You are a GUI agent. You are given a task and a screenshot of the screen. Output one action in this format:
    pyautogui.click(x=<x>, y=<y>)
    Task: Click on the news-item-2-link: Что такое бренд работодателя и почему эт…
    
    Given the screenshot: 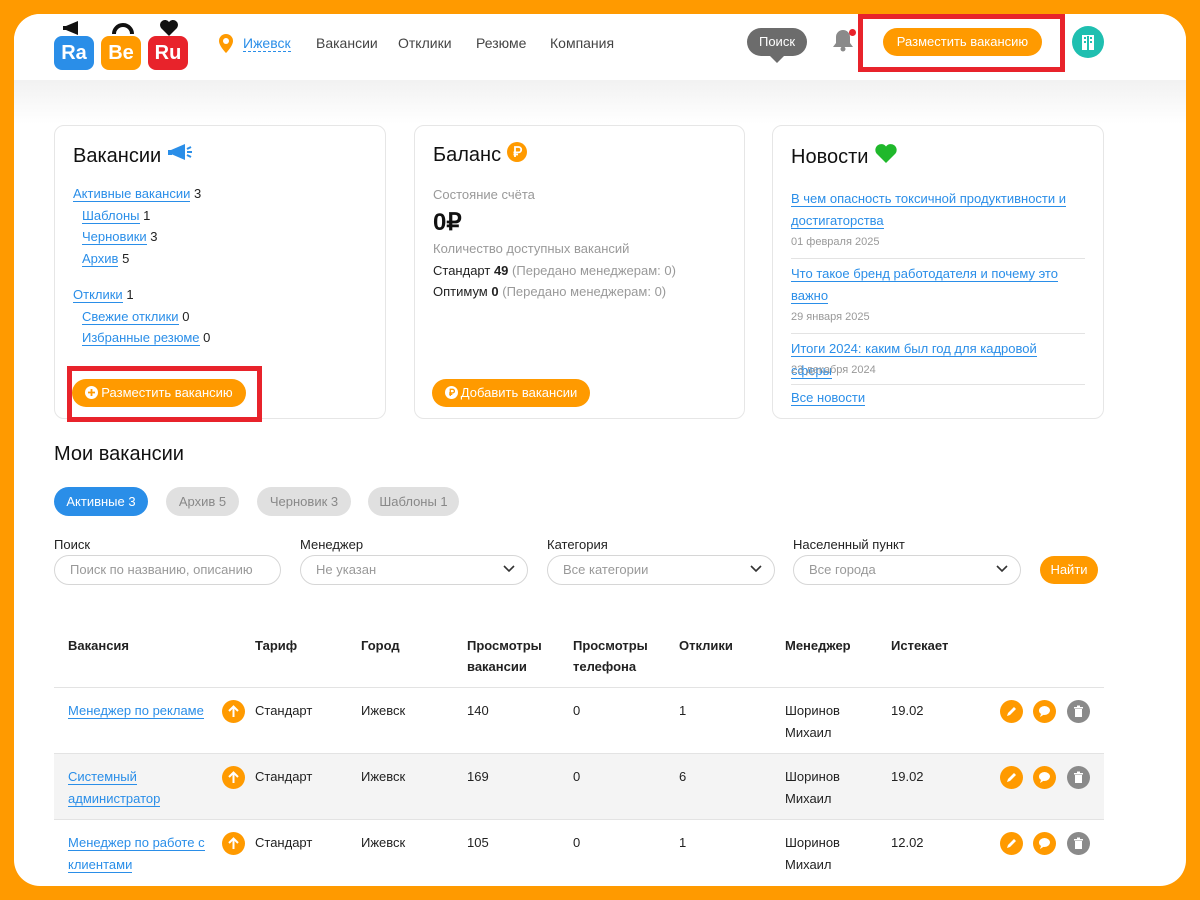 What is the action you would take?
    pyautogui.click(x=936, y=285)
    